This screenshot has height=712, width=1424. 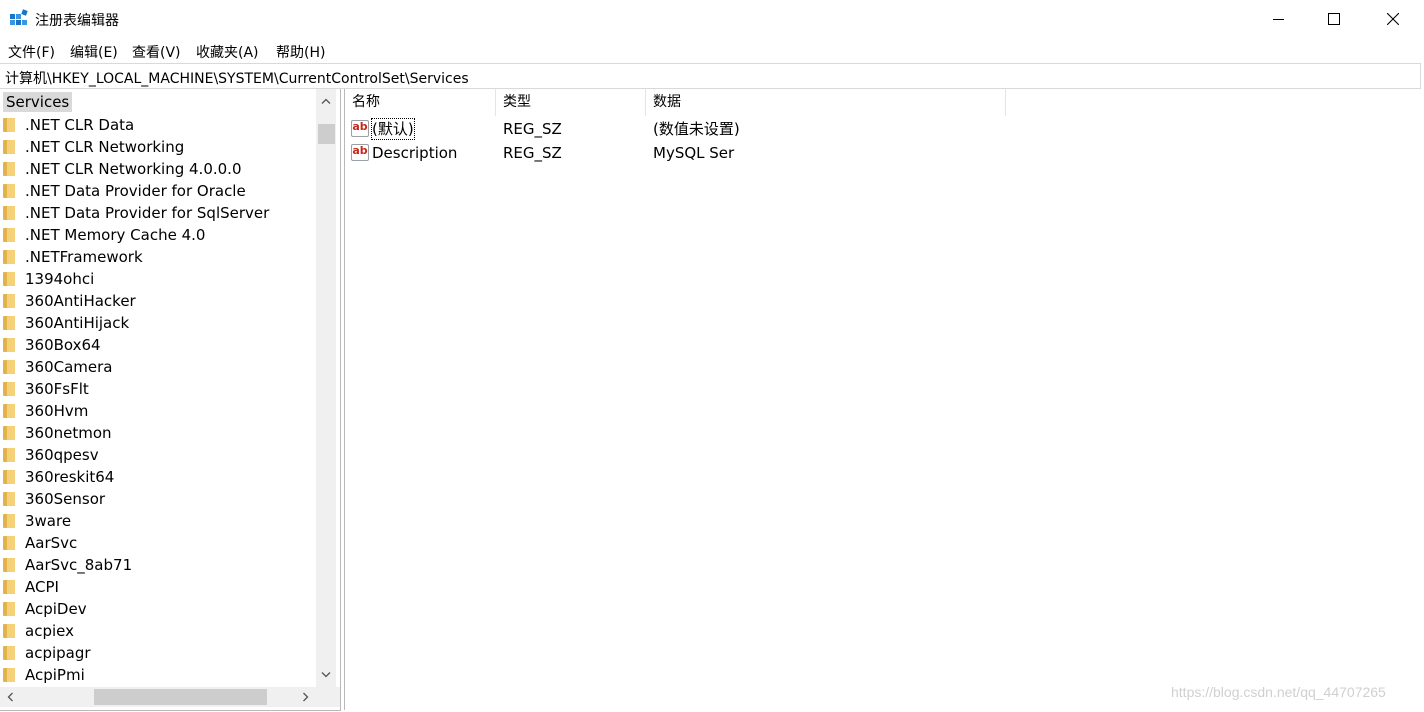 I want to click on horizontal-scroll-thumb, so click(x=180, y=697).